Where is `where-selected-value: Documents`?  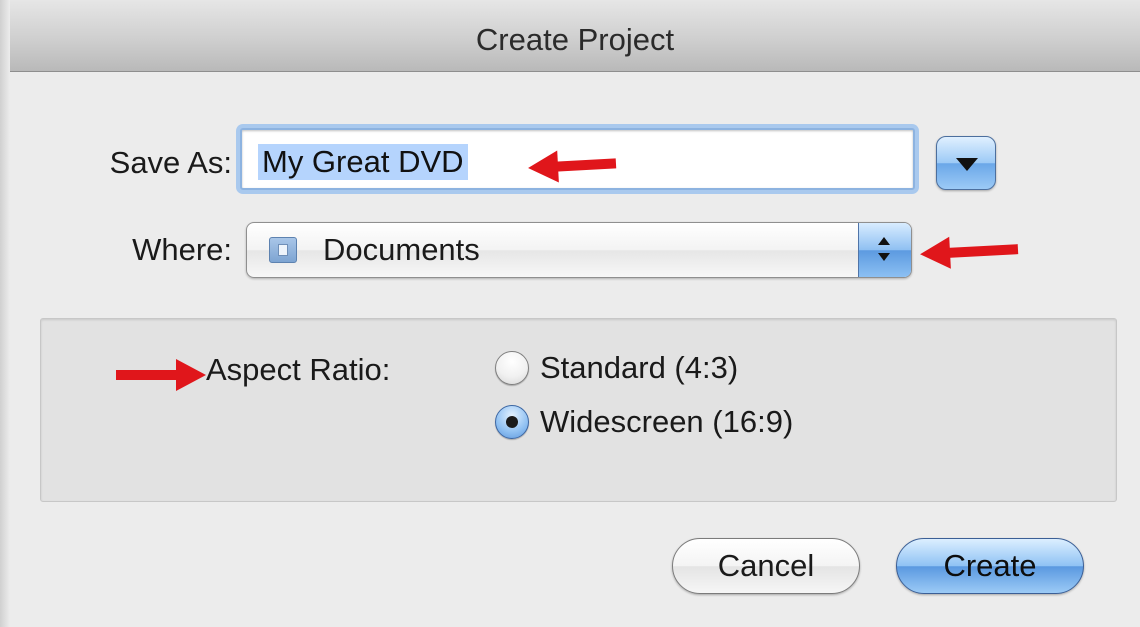
where-selected-value: Documents is located at coordinates (401, 249).